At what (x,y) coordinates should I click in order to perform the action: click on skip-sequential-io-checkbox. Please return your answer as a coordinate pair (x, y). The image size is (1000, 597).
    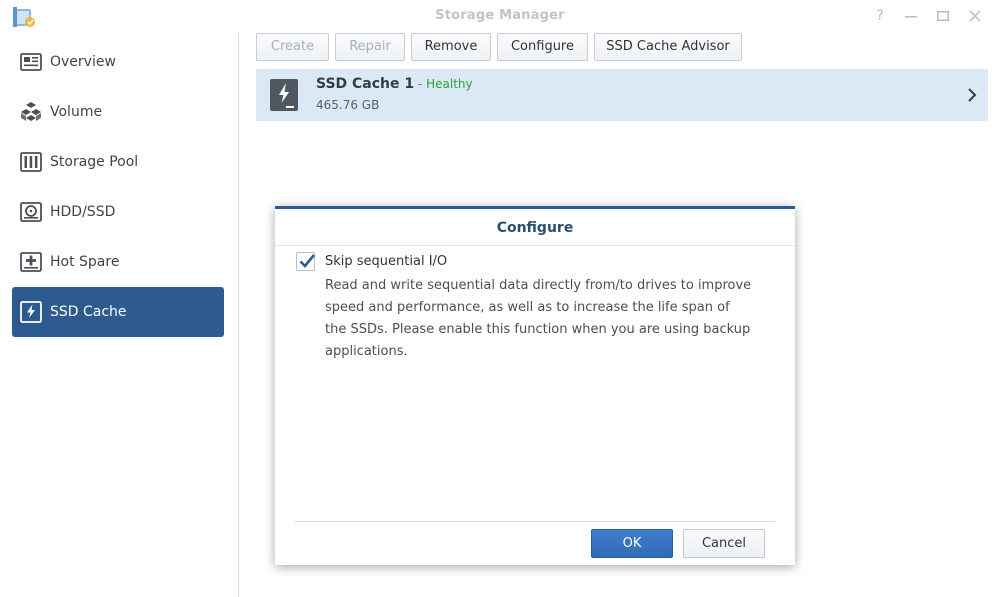
    Looking at the image, I should click on (306, 261).